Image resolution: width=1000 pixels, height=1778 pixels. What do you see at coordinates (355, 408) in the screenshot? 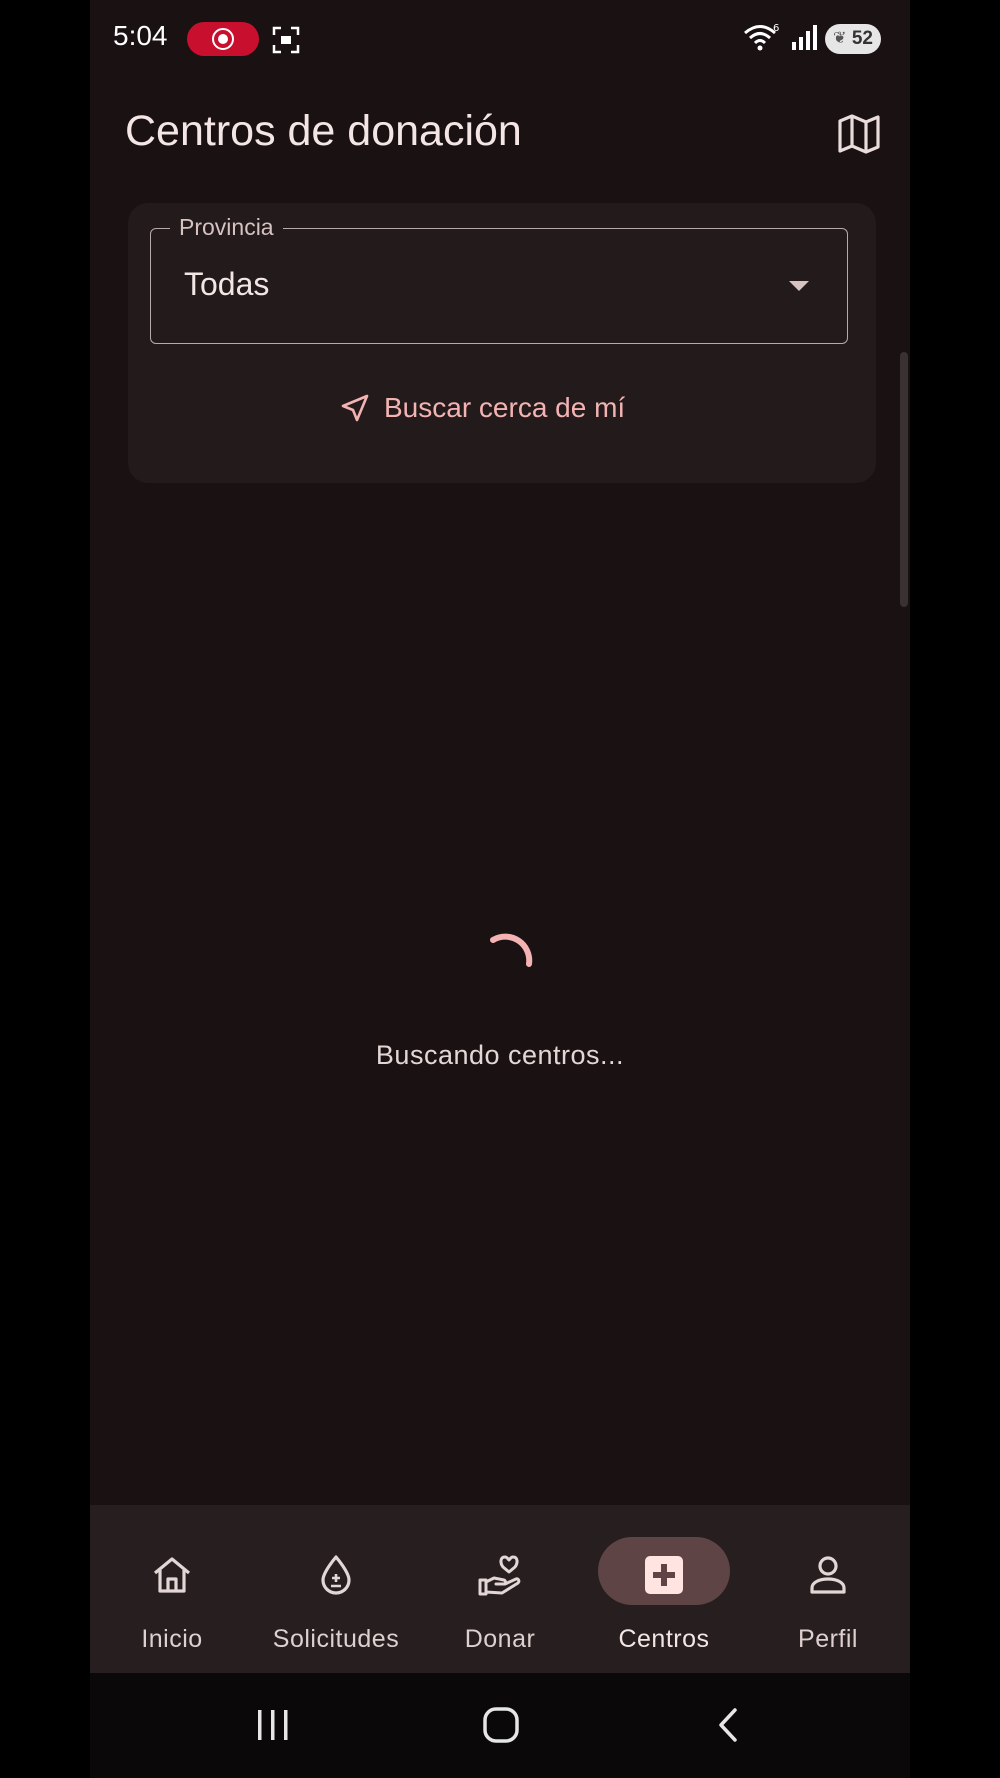
I see `navigation-arrow-icon` at bounding box center [355, 408].